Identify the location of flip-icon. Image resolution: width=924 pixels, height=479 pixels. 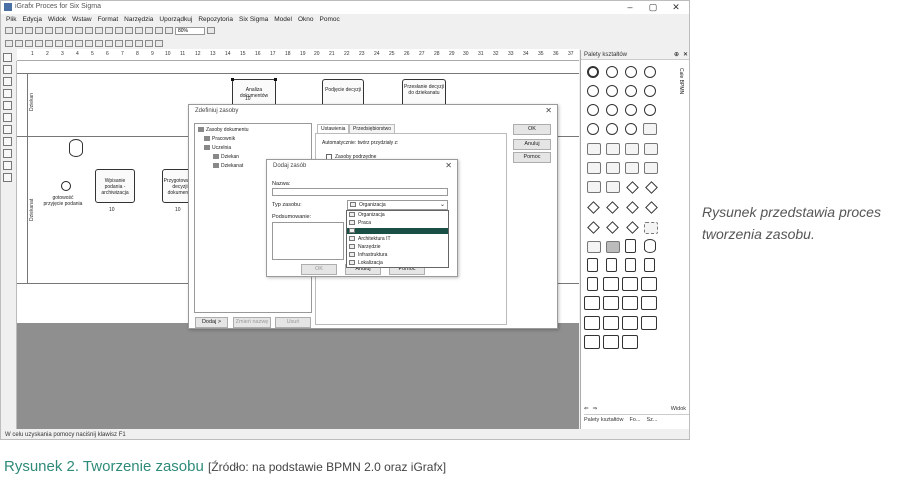
(159, 43).